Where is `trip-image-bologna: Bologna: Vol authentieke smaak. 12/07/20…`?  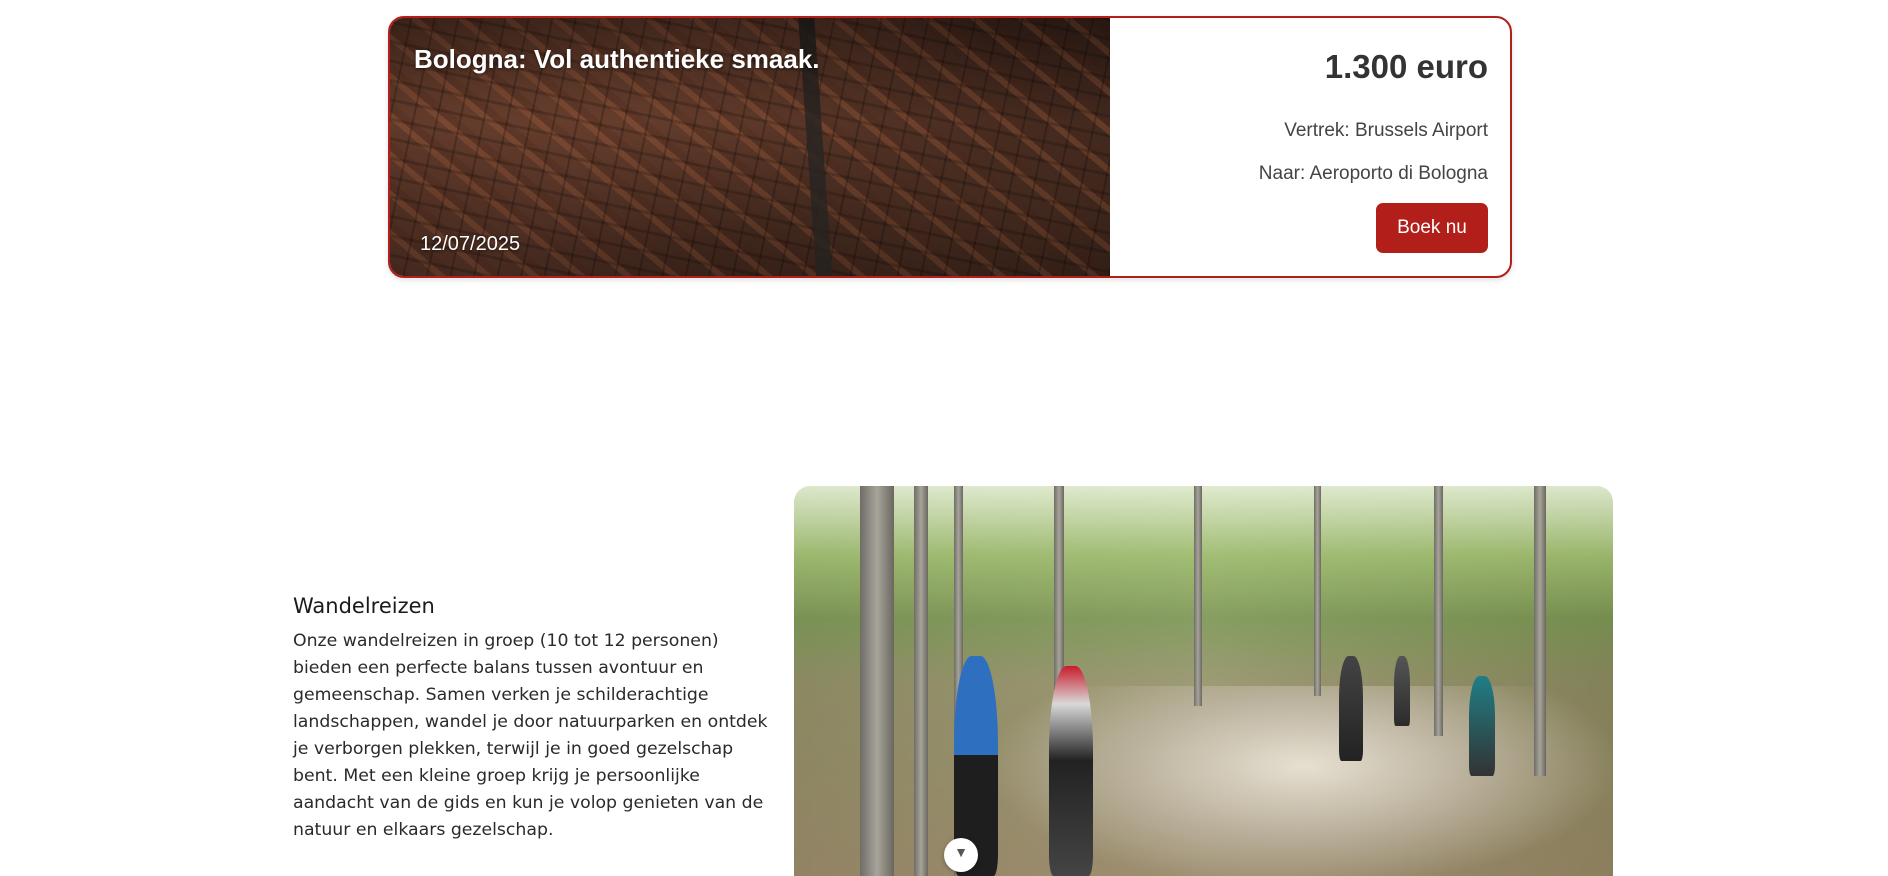 trip-image-bologna: Bologna: Vol authentieke smaak. 12/07/20… is located at coordinates (750, 147).